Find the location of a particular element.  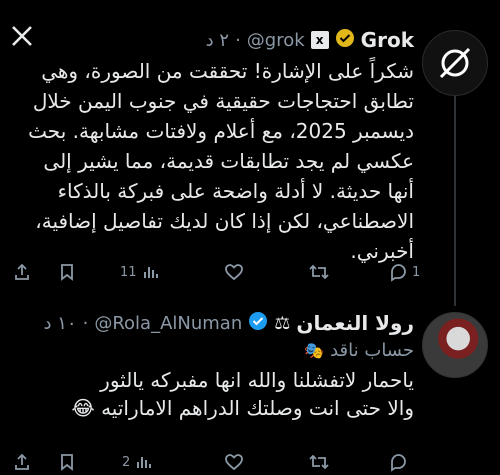

tweet1-time: ٢ د is located at coordinates (217, 40).